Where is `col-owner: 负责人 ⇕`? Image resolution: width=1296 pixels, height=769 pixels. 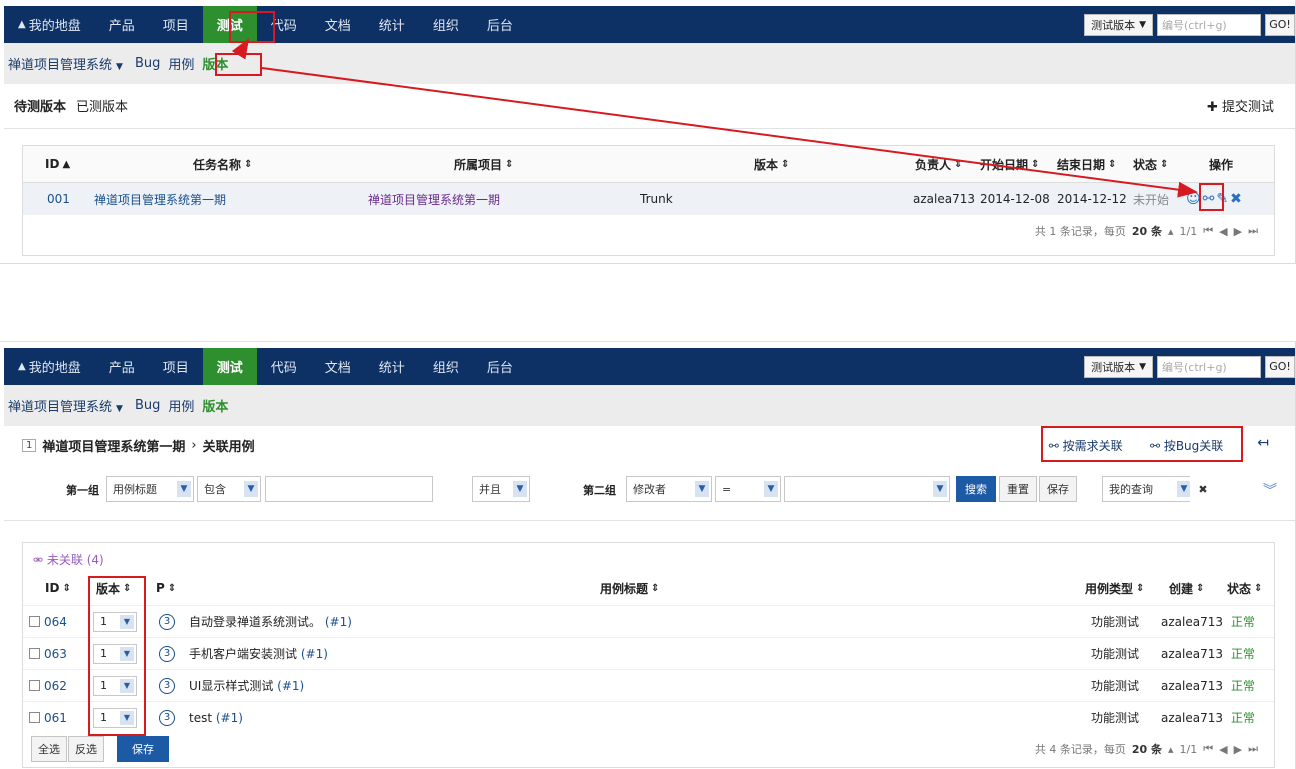
col-owner: 负责人 ⇕ is located at coordinates (938, 164).